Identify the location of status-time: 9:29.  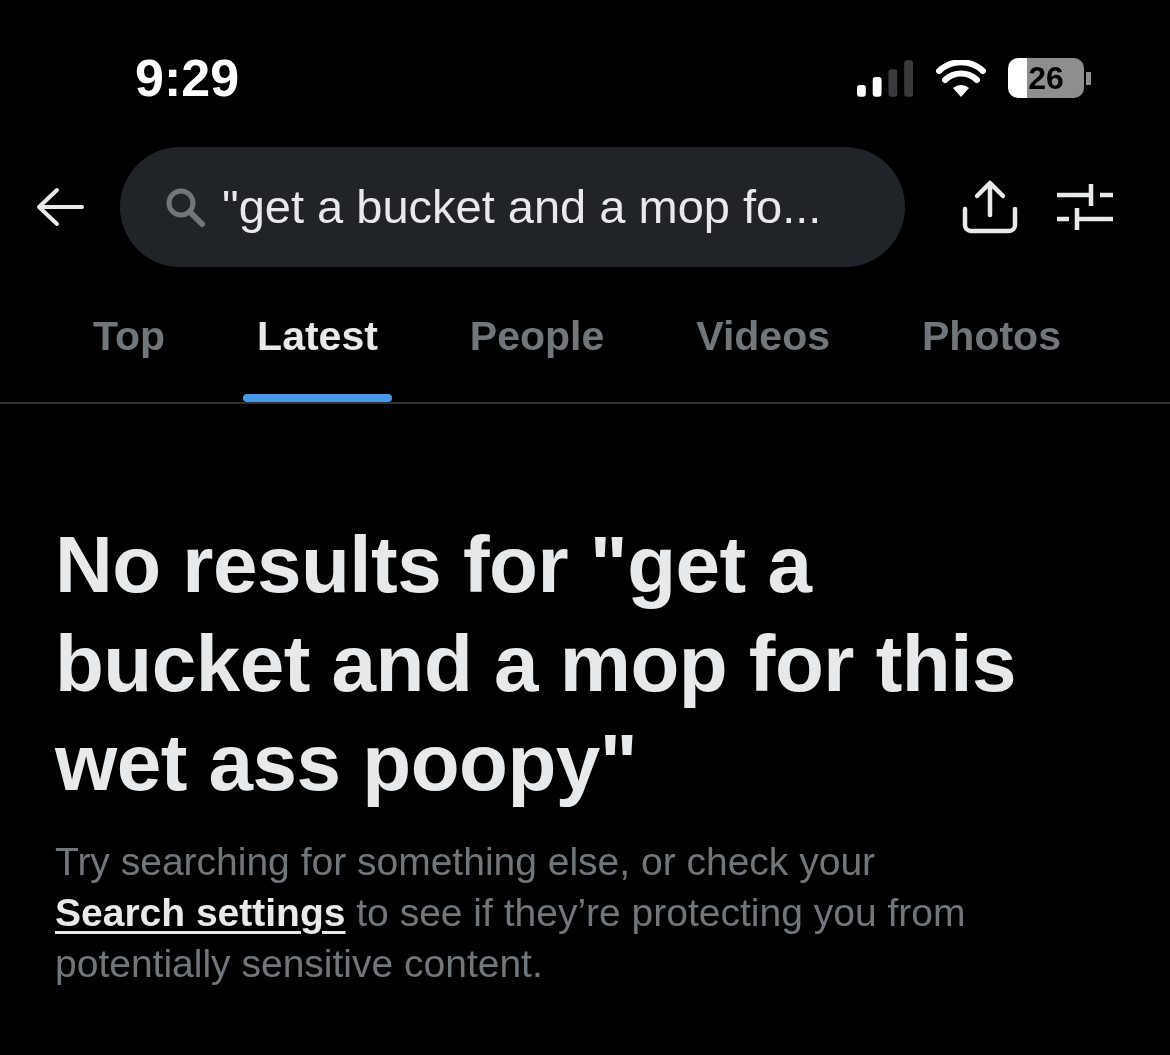
(187, 78).